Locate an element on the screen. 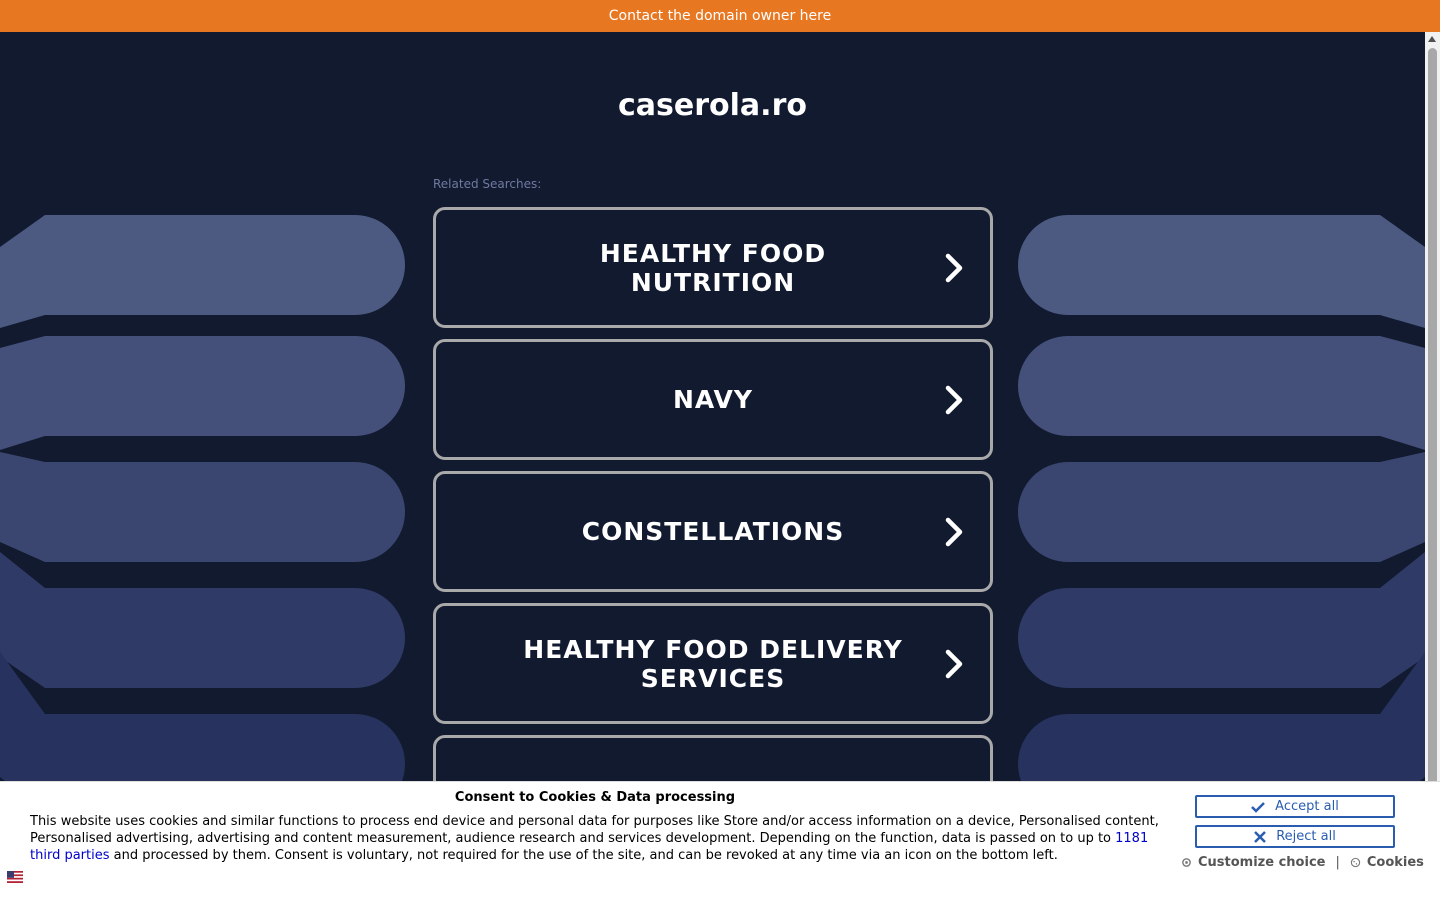  customize-choice-link: Customize choice is located at coordinates (1261, 862).